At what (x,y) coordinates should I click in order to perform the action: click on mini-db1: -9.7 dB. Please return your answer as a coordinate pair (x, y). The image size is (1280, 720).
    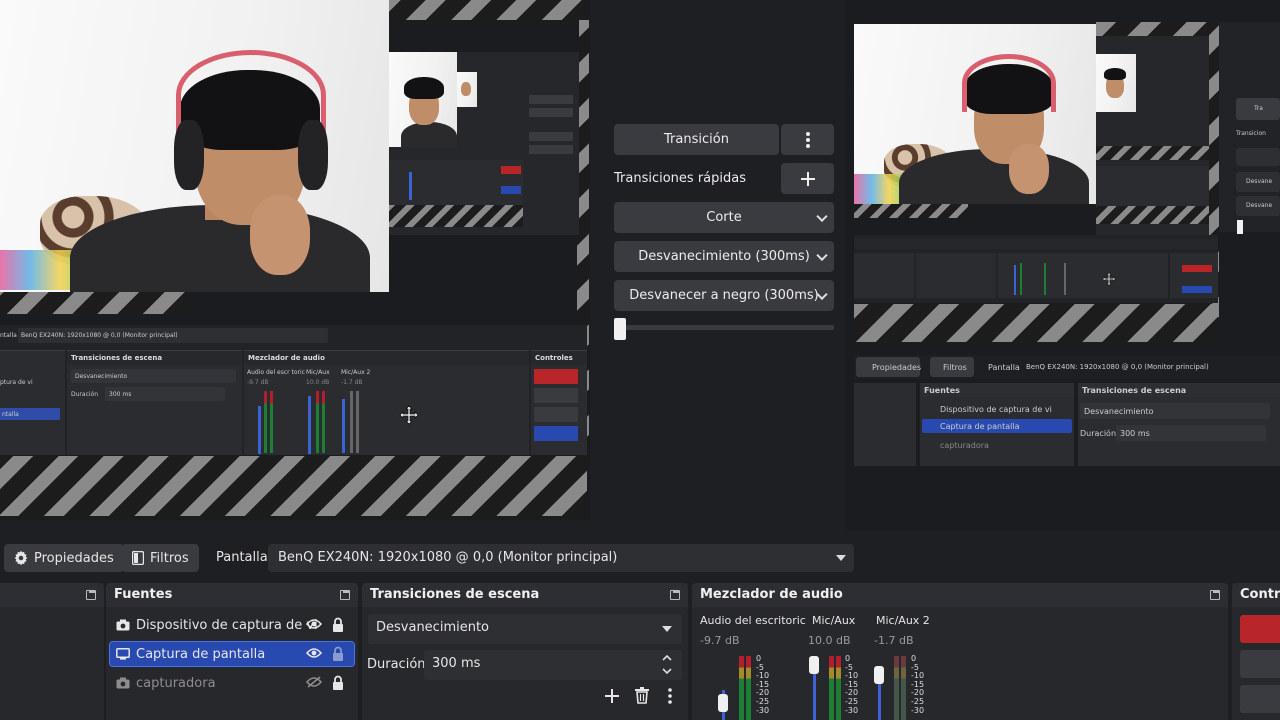
    Looking at the image, I should click on (258, 382).